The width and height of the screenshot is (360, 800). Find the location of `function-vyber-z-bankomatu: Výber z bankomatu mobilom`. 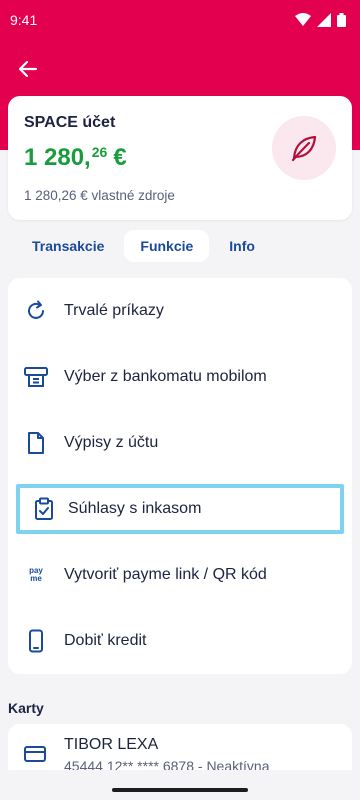

function-vyber-z-bankomatu: Výber z bankomatu mobilom is located at coordinates (180, 377).